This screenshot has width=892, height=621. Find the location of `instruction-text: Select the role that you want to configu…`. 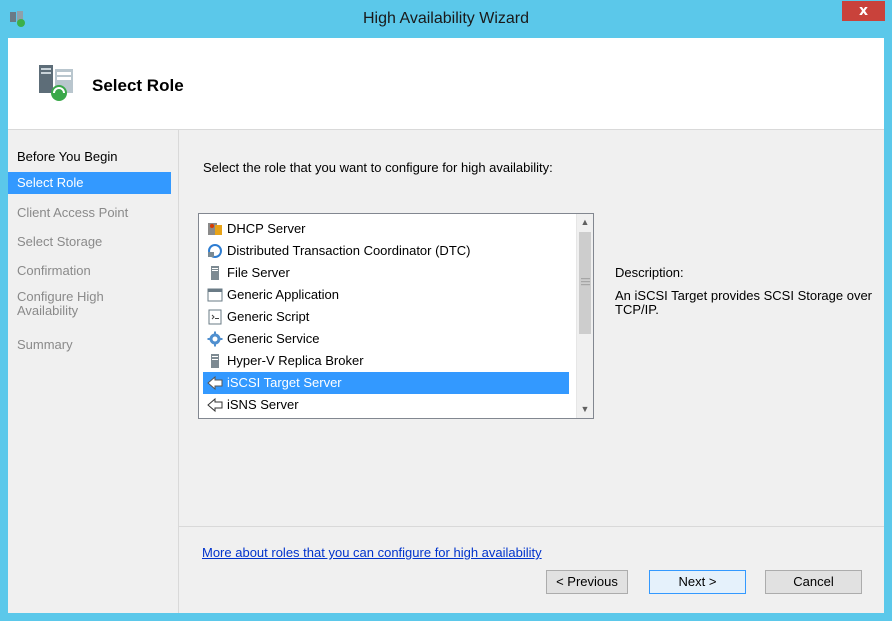

instruction-text: Select the role that you want to configu… is located at coordinates (378, 167).